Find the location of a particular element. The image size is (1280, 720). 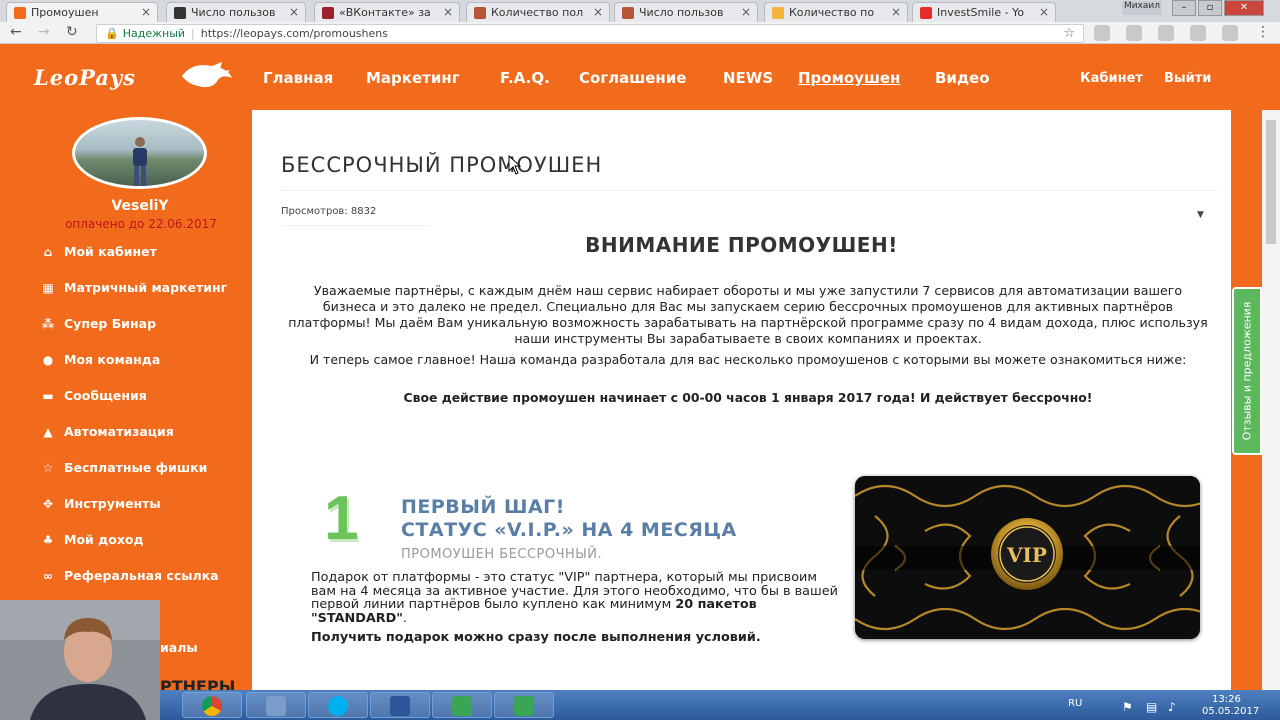

tab-title: Промоушен is located at coordinates (65, 12).